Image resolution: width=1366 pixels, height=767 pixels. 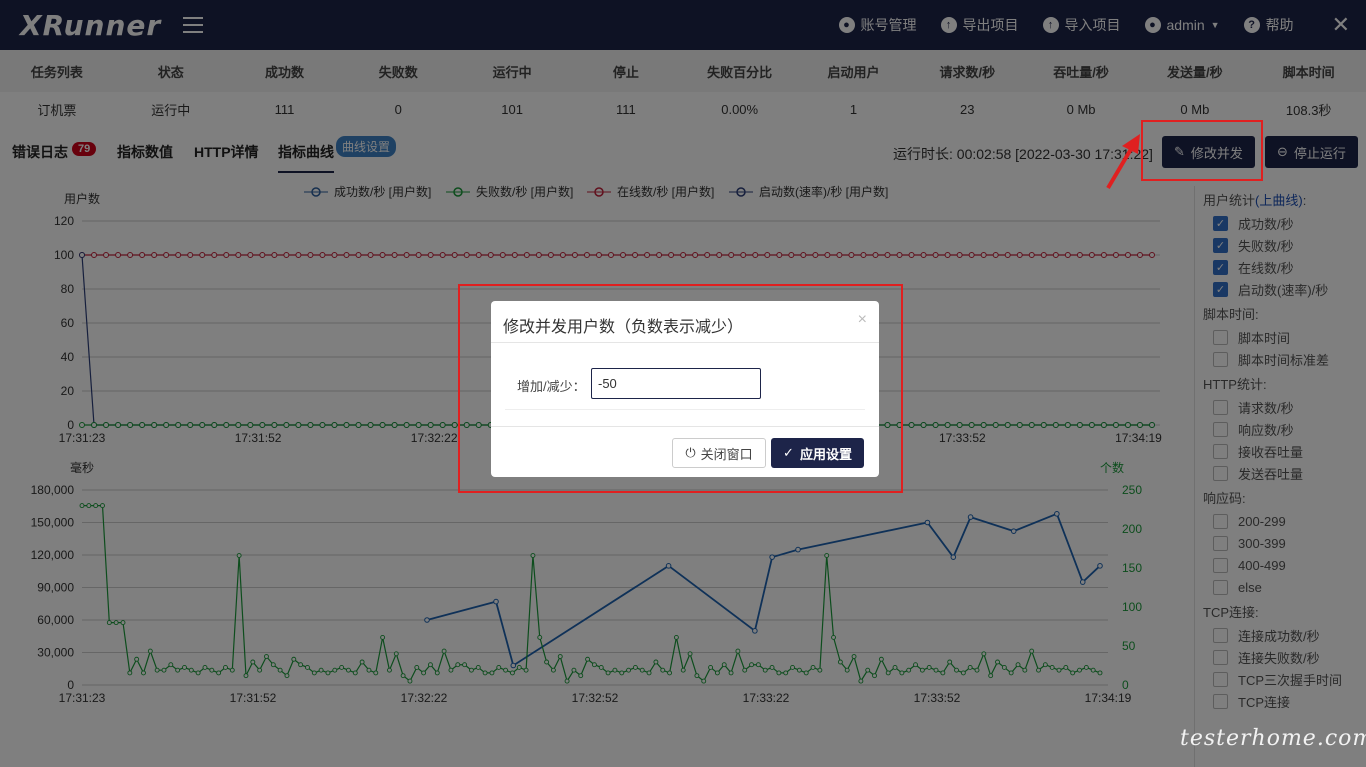 I want to click on watermark: testerhome.com, so click(x=1273, y=738).